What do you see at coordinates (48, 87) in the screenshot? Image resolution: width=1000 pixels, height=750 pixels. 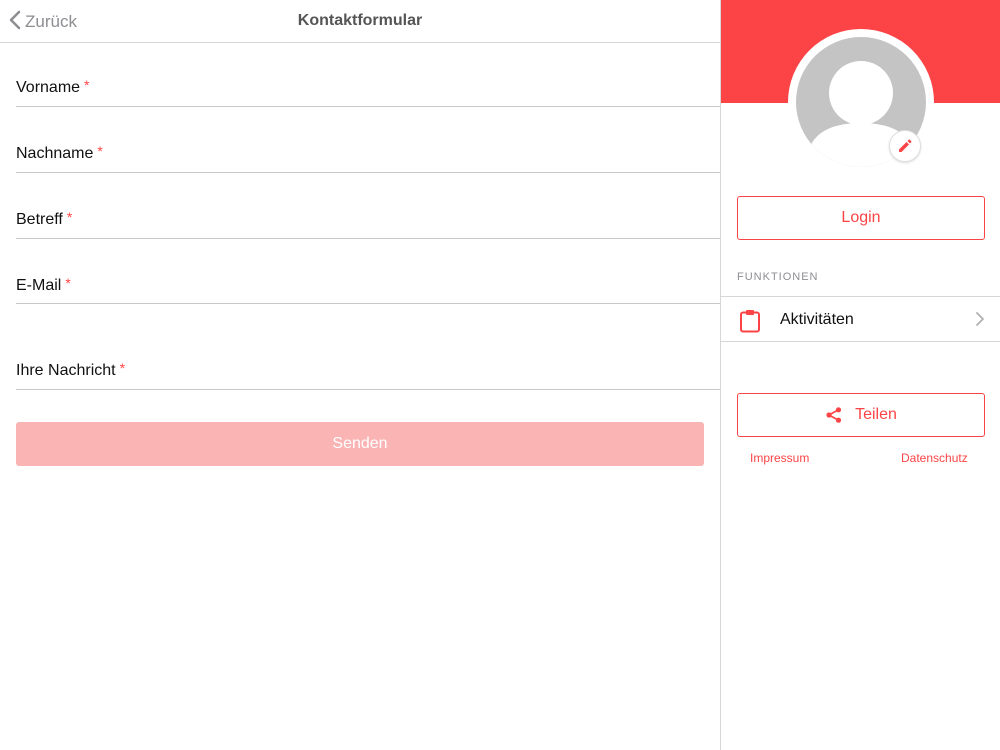 I see `first-name-label: Vorname` at bounding box center [48, 87].